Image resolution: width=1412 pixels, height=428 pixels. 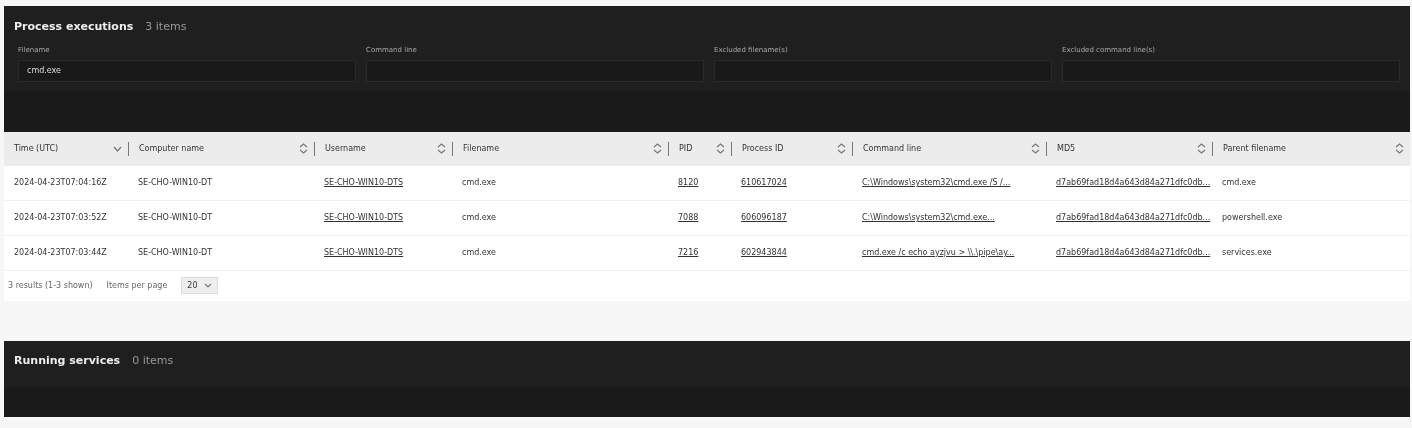 I want to click on table-link: 8120, so click(x=688, y=182).